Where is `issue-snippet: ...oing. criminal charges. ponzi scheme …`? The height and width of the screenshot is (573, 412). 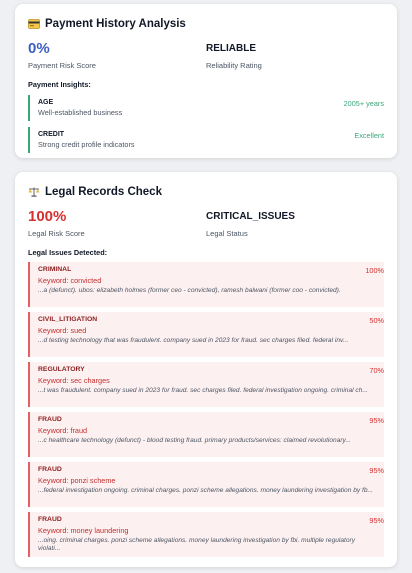
issue-snippet: ...oing. criminal charges. ponzi scheme … is located at coordinates (197, 545).